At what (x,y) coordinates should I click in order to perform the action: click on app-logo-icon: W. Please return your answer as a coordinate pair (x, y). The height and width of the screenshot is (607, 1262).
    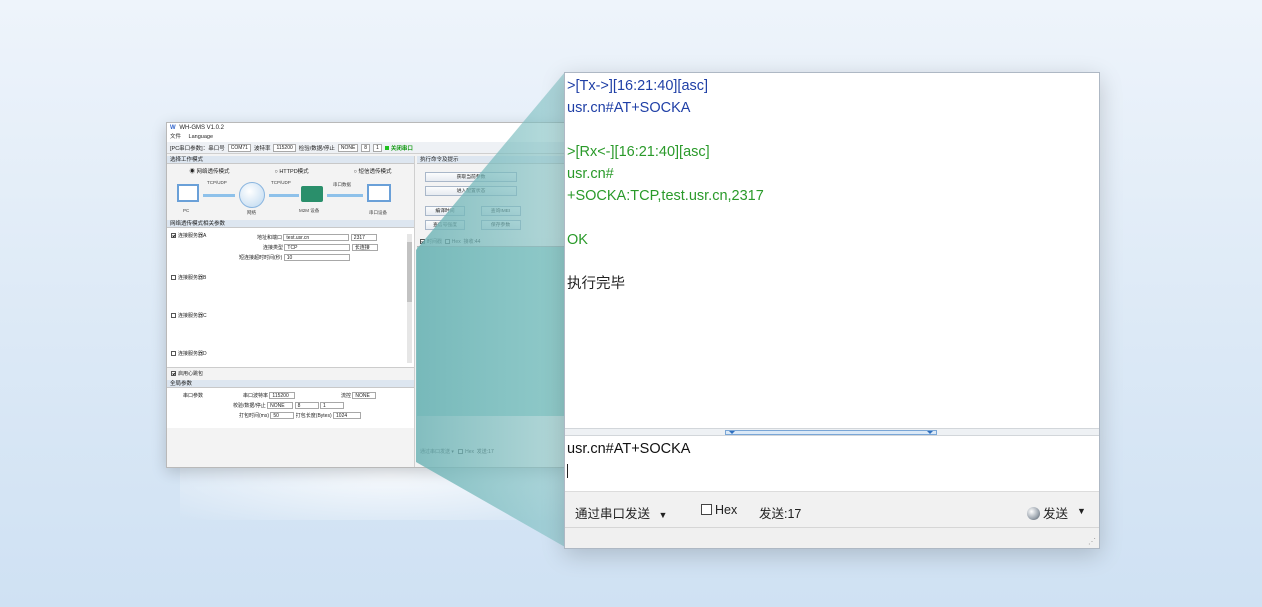
    Looking at the image, I should click on (173, 128).